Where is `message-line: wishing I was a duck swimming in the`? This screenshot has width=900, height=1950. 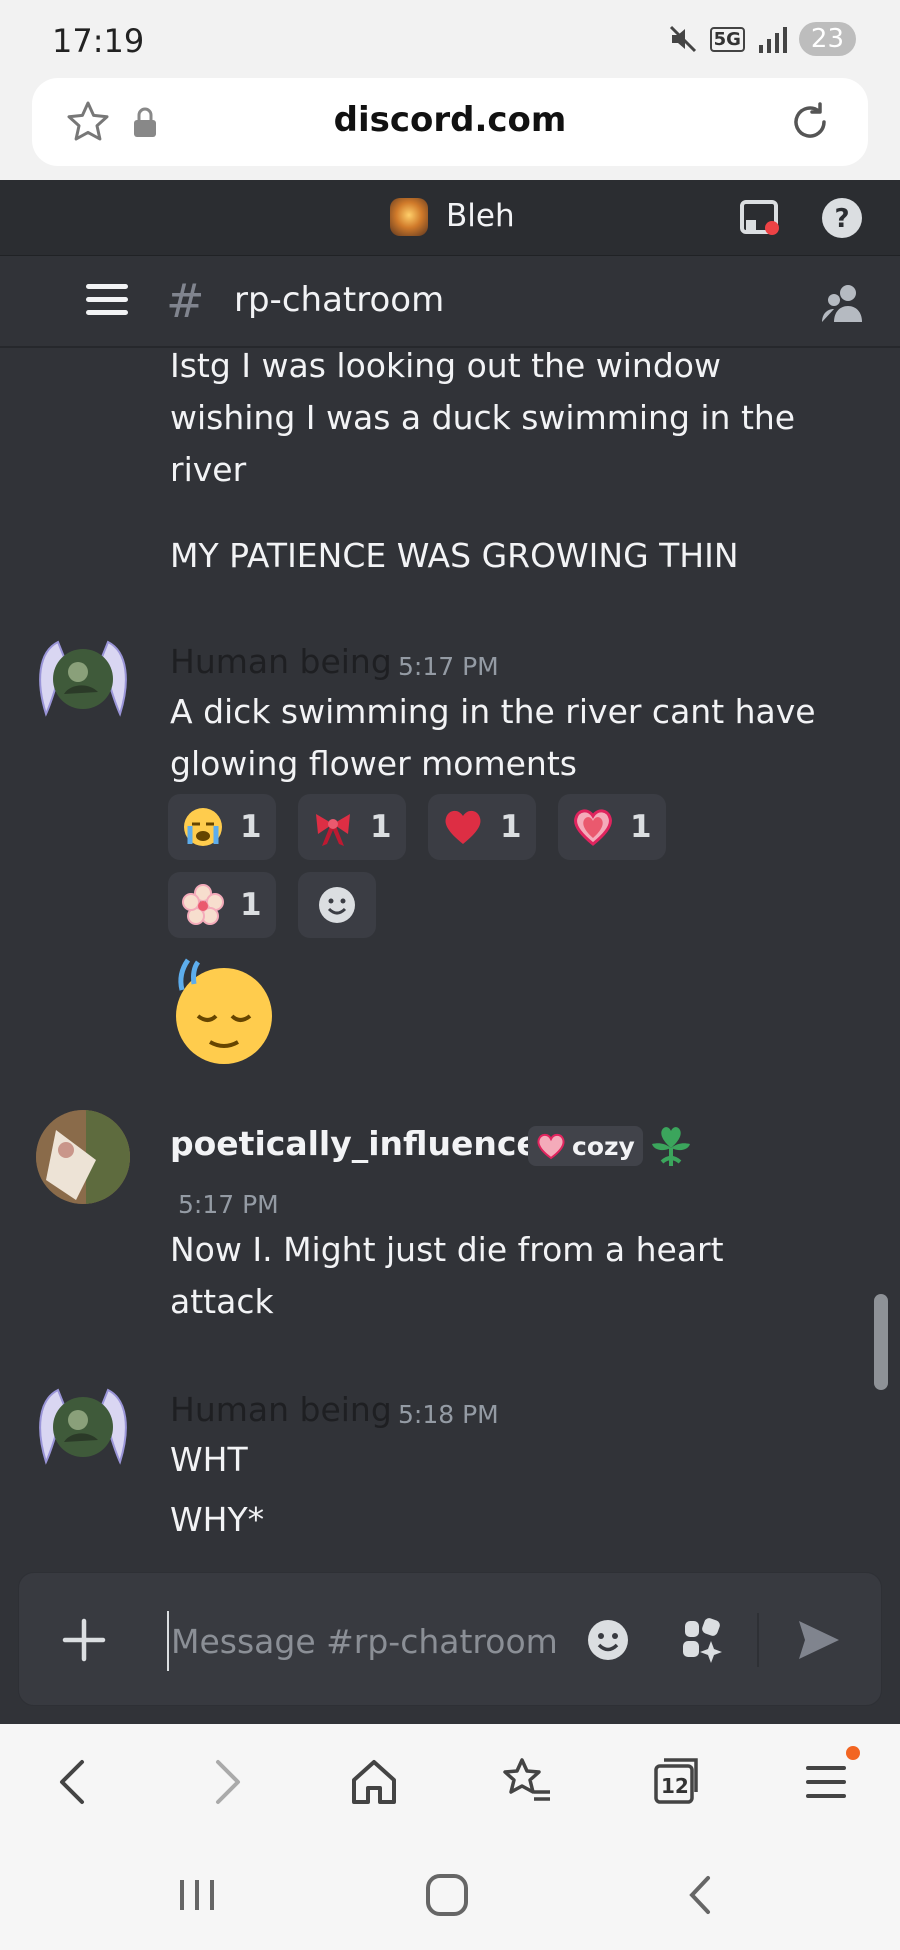 message-line: wishing I was a duck swimming in the is located at coordinates (483, 417).